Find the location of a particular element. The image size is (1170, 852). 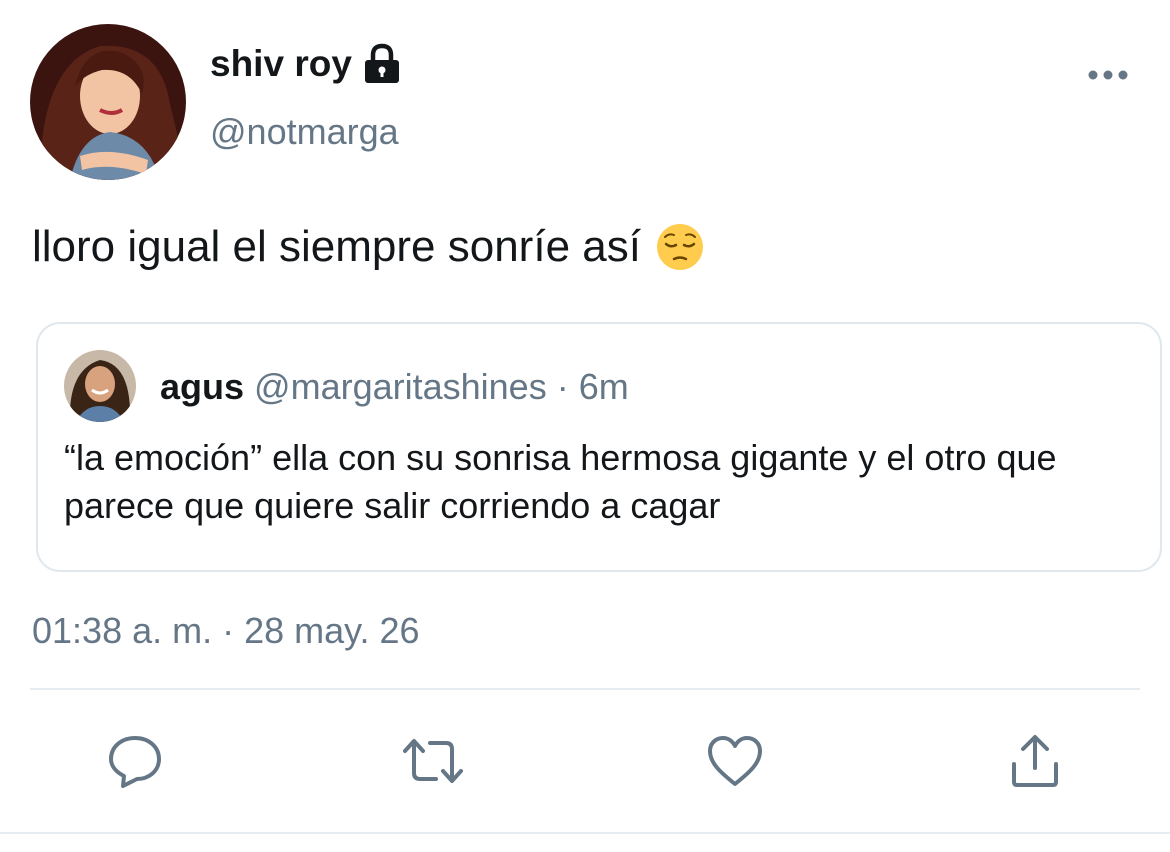

quote-avatar-photo-icon is located at coordinates (100, 386).